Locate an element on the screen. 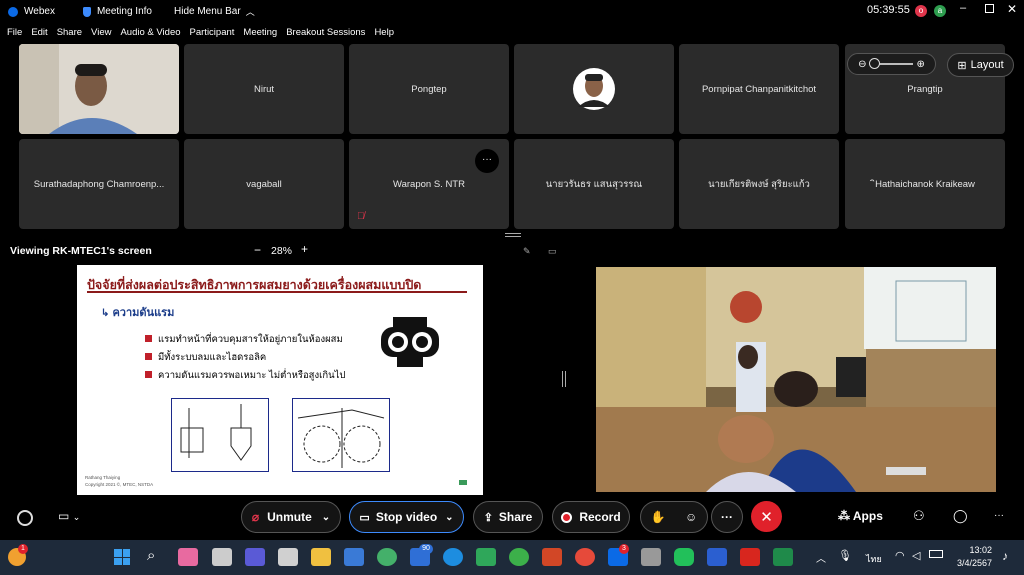 The width and height of the screenshot is (1024, 575). layout-button: ⊞ Layout is located at coordinates (980, 65).